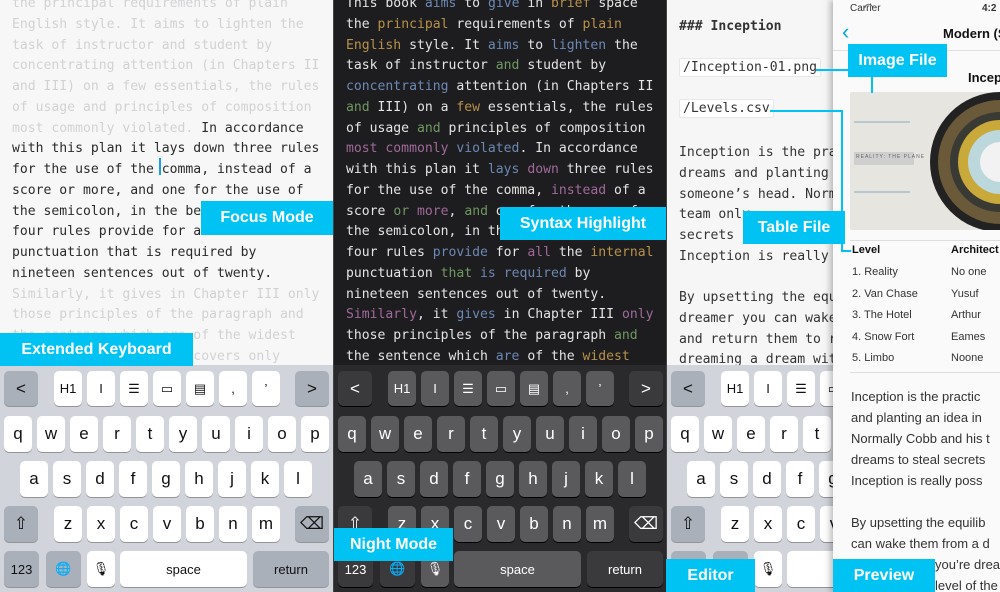 This screenshot has width=1000, height=592. What do you see at coordinates (726, 108) in the screenshot?
I see `table-file-reference: /Levels.csv` at bounding box center [726, 108].